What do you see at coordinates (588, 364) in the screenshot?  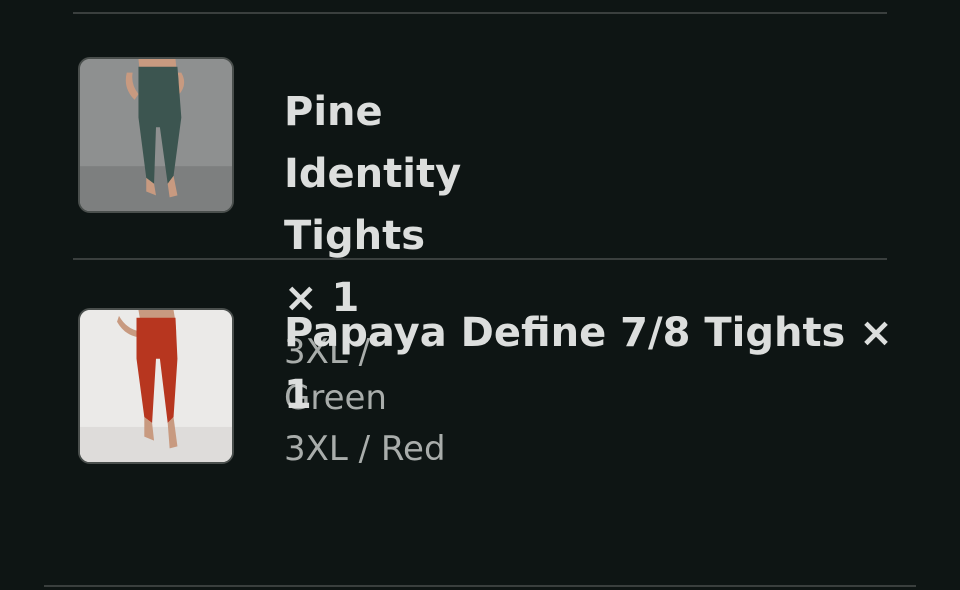 I see `product-name: Papaya Define 7/8 Tights × 1` at bounding box center [588, 364].